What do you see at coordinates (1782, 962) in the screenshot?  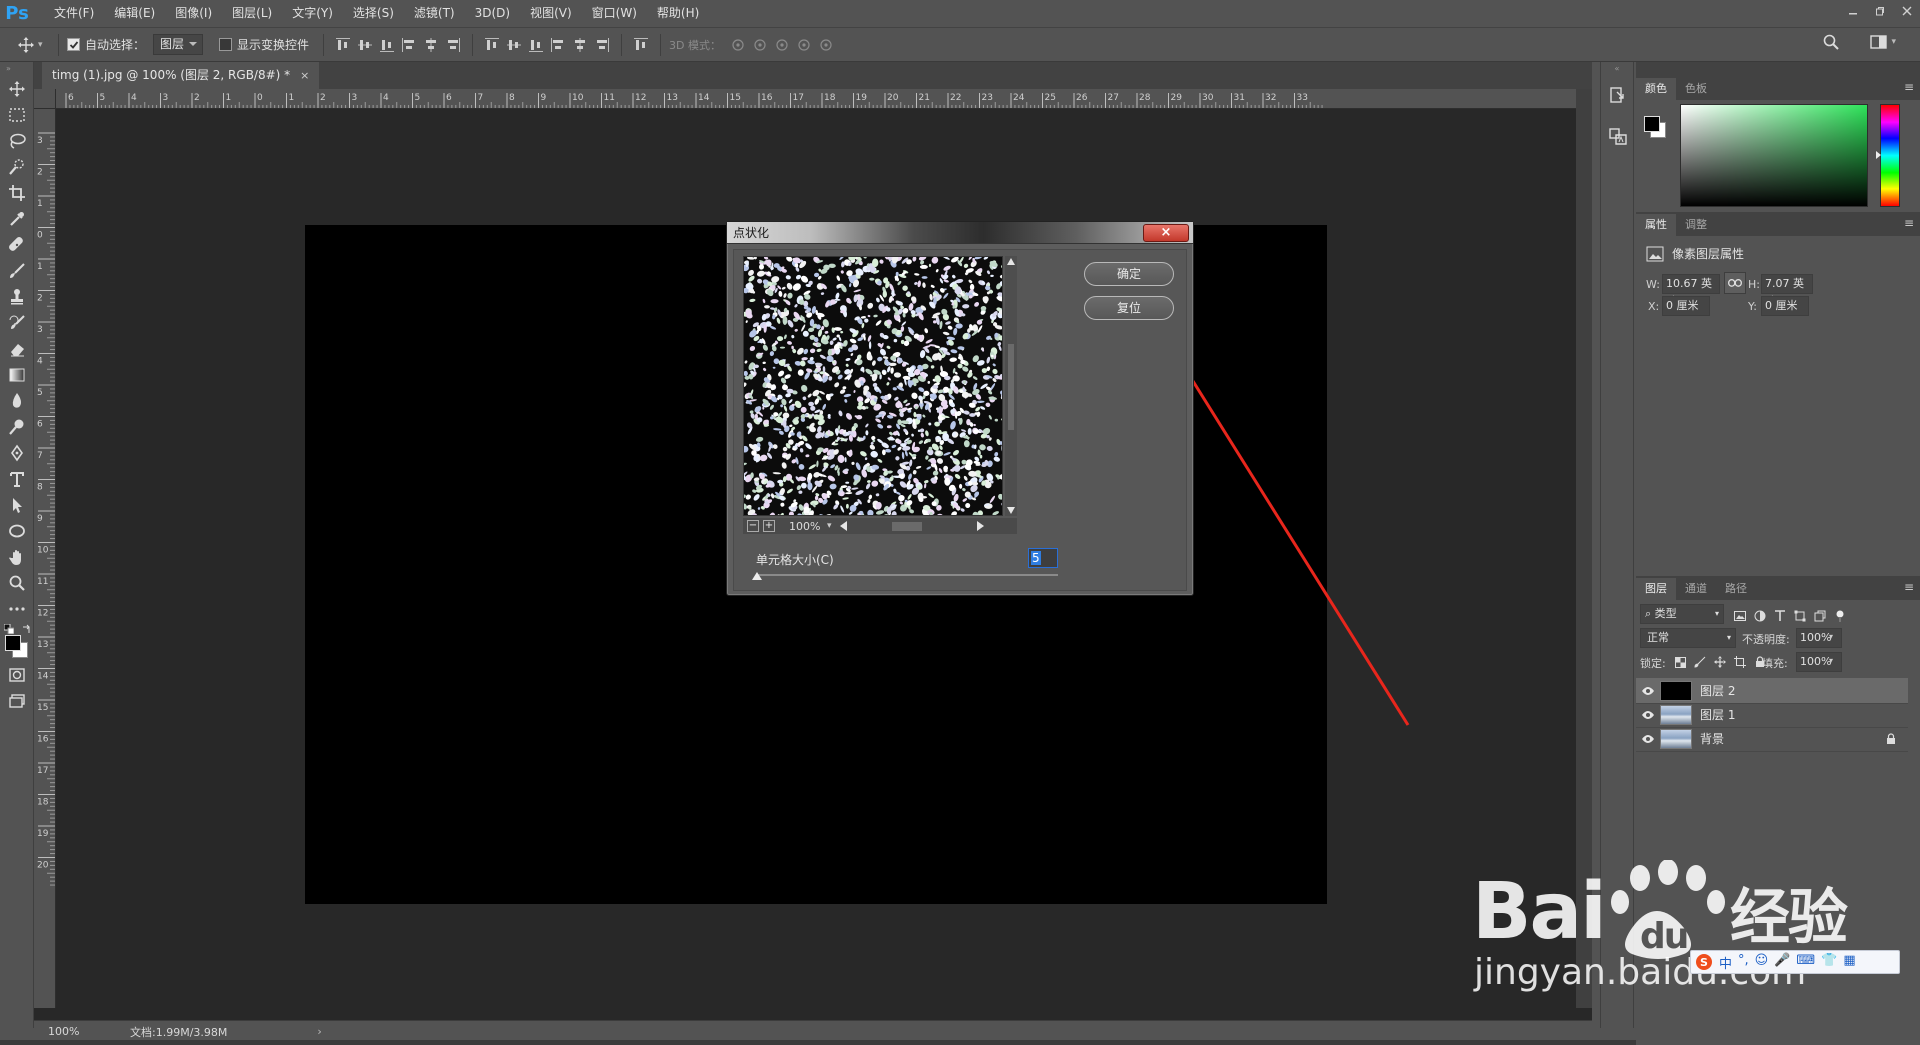 I see `ime-item-3: 🎤` at bounding box center [1782, 962].